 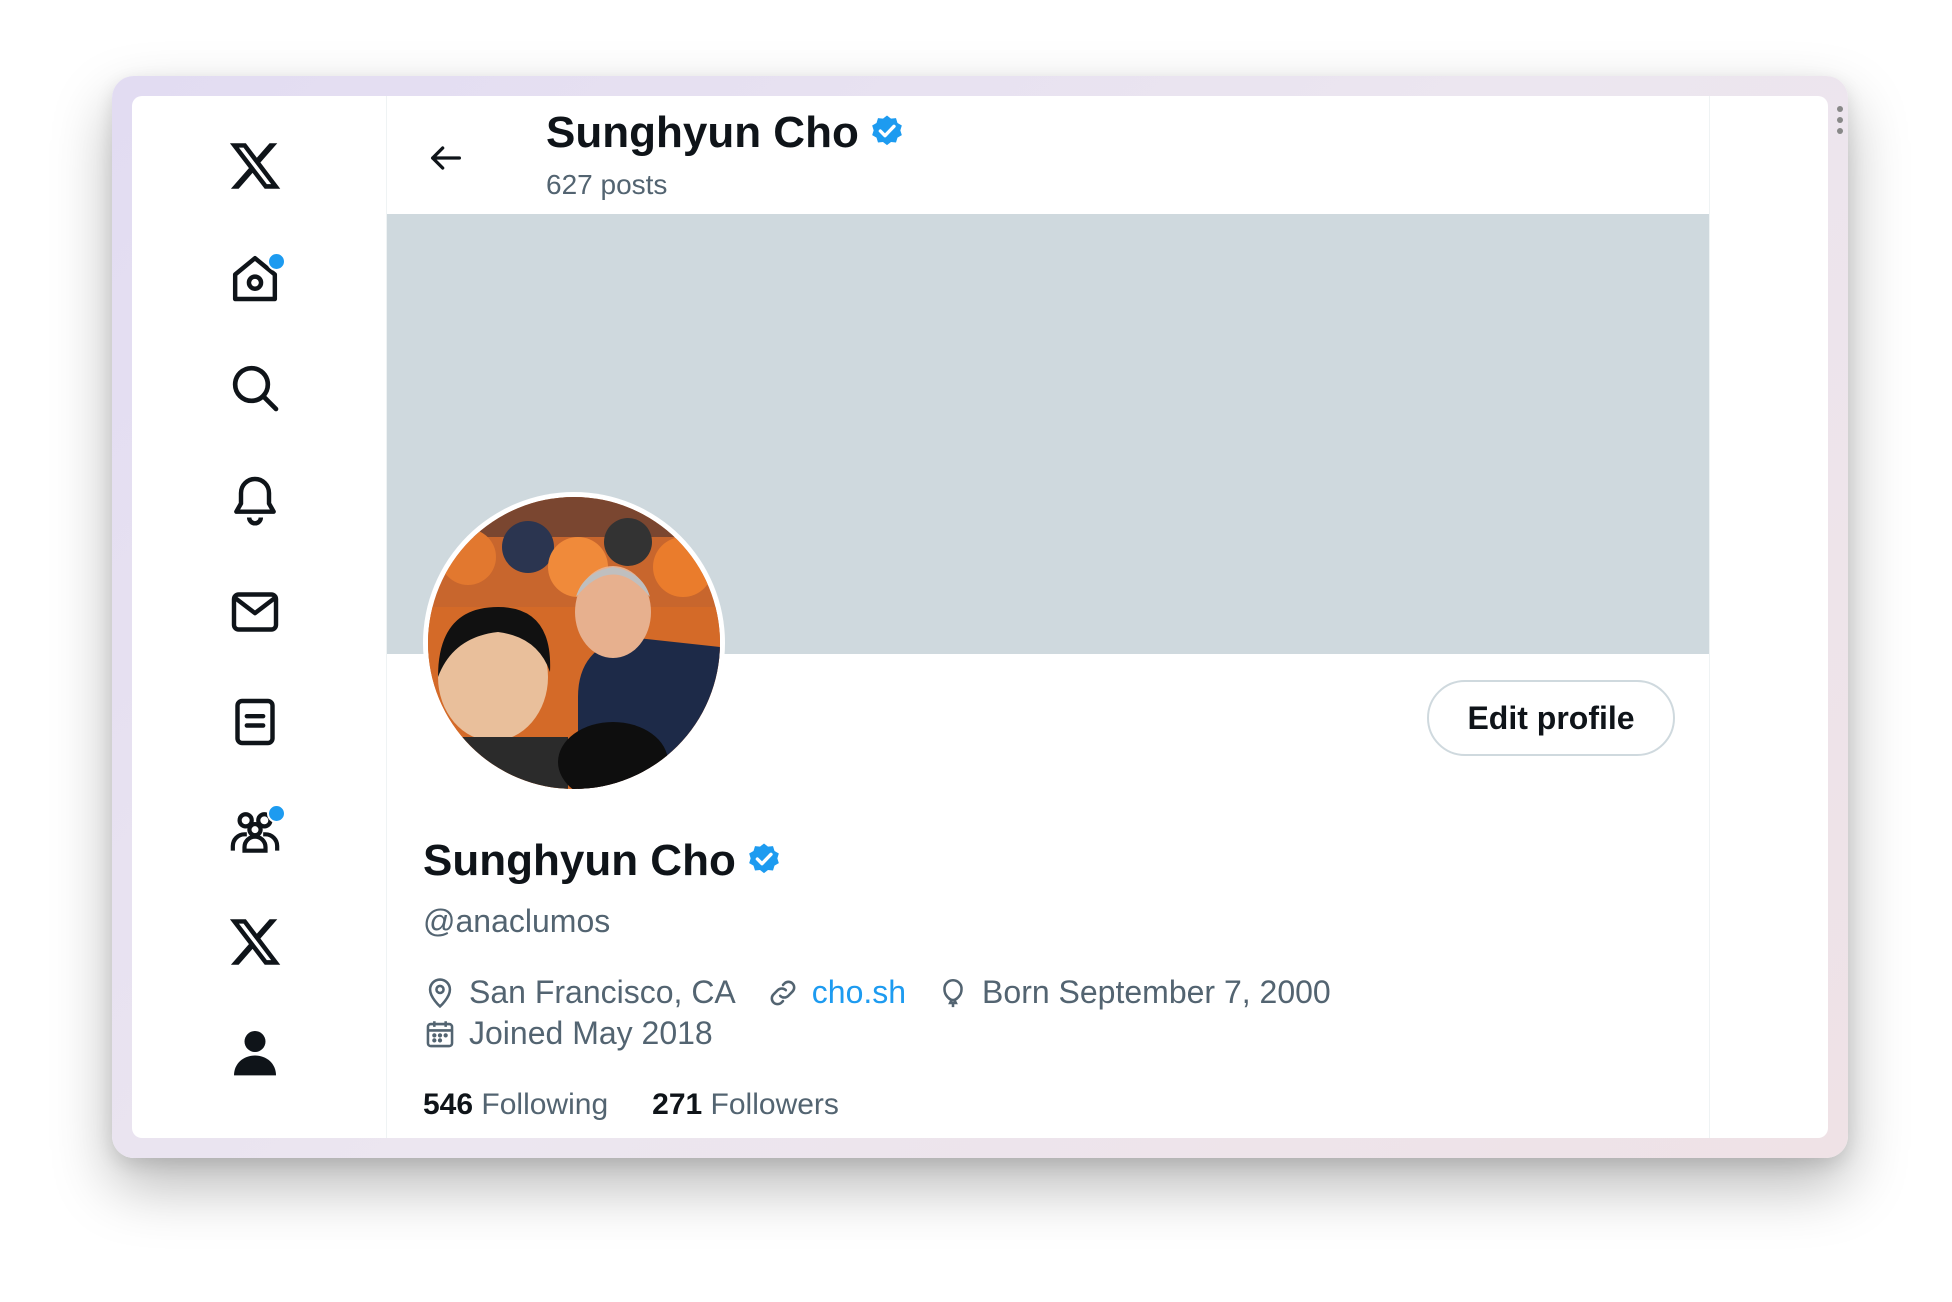 I want to click on following-link: 546 Following, so click(x=515, y=1105).